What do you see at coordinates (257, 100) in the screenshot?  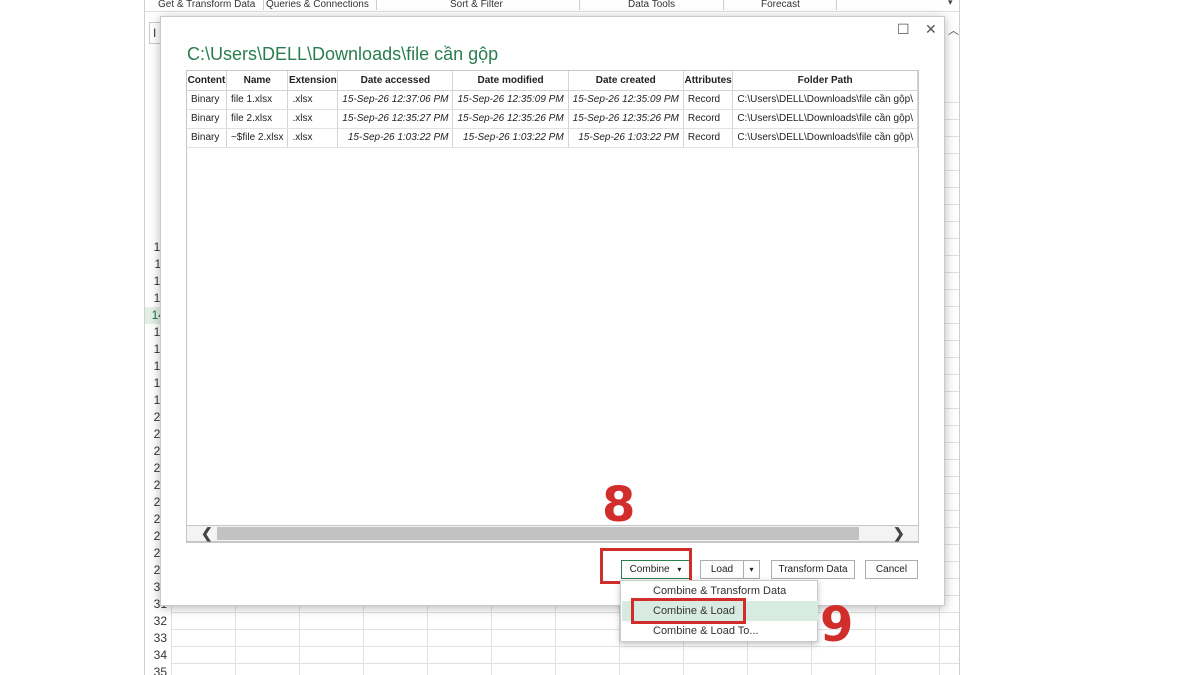 I see `cell-name: file 1.xlsx` at bounding box center [257, 100].